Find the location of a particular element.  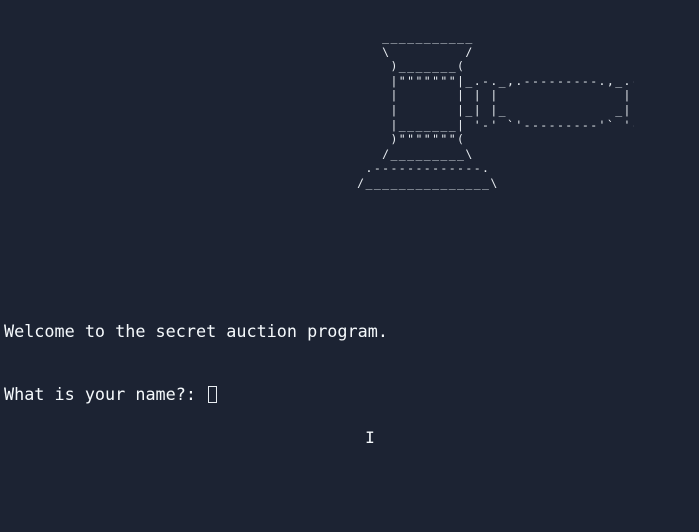

name-prompt: What is your name?: is located at coordinates (105, 394).